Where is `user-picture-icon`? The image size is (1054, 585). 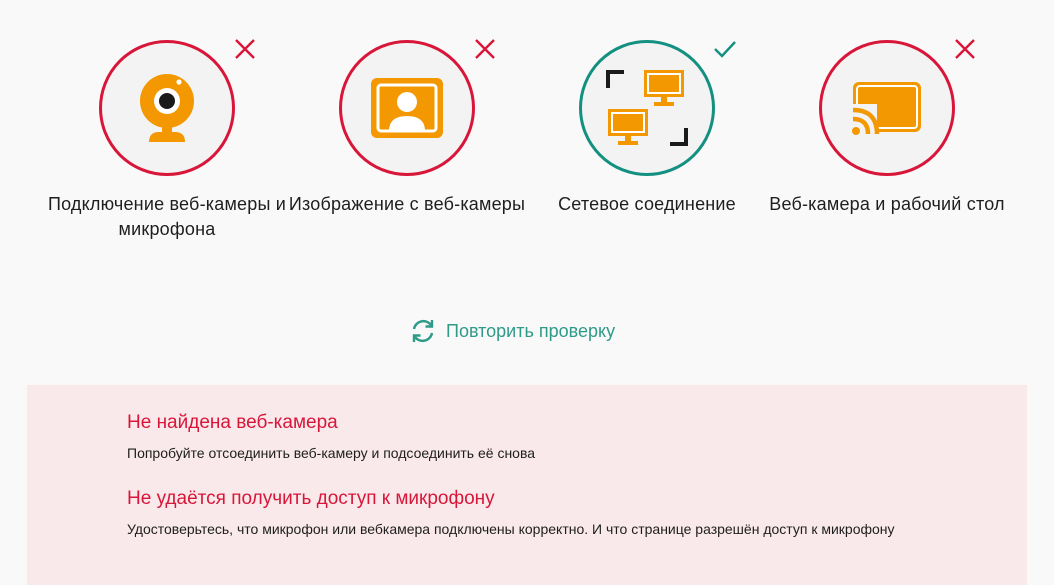
user-picture-icon is located at coordinates (407, 108).